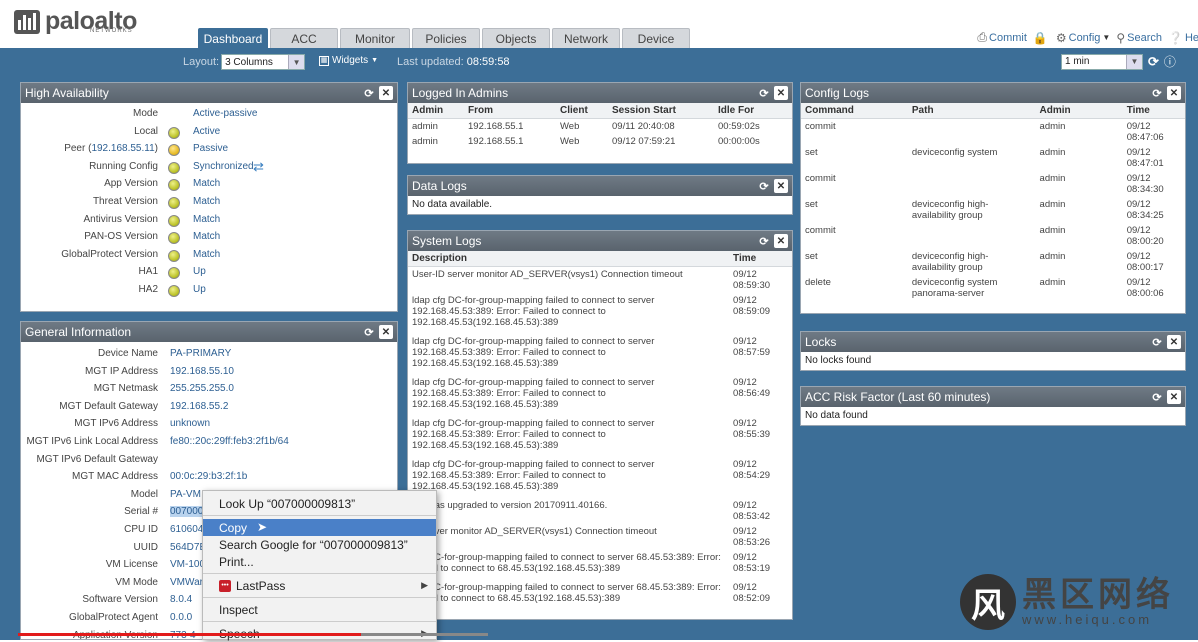 The height and width of the screenshot is (642, 1198). What do you see at coordinates (233, 38) in the screenshot?
I see `tab-dashboard: Dashboard` at bounding box center [233, 38].